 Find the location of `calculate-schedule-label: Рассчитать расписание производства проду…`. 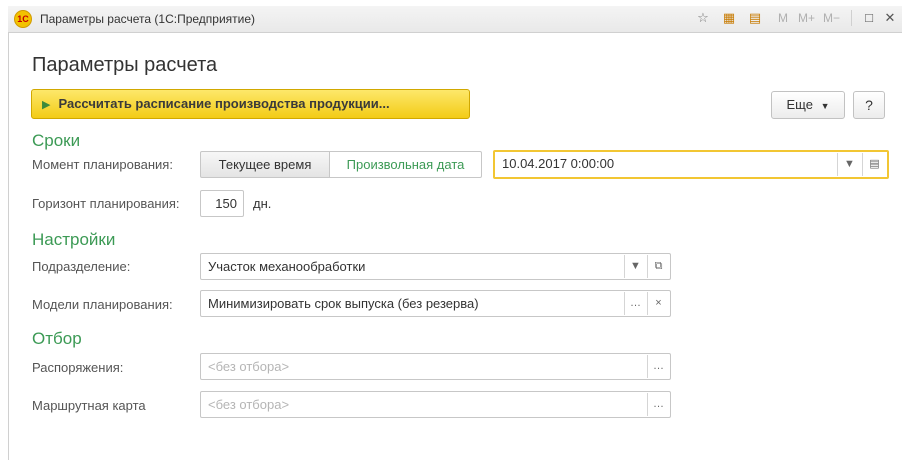

calculate-schedule-label: Рассчитать расписание производства проду… is located at coordinates (224, 103).